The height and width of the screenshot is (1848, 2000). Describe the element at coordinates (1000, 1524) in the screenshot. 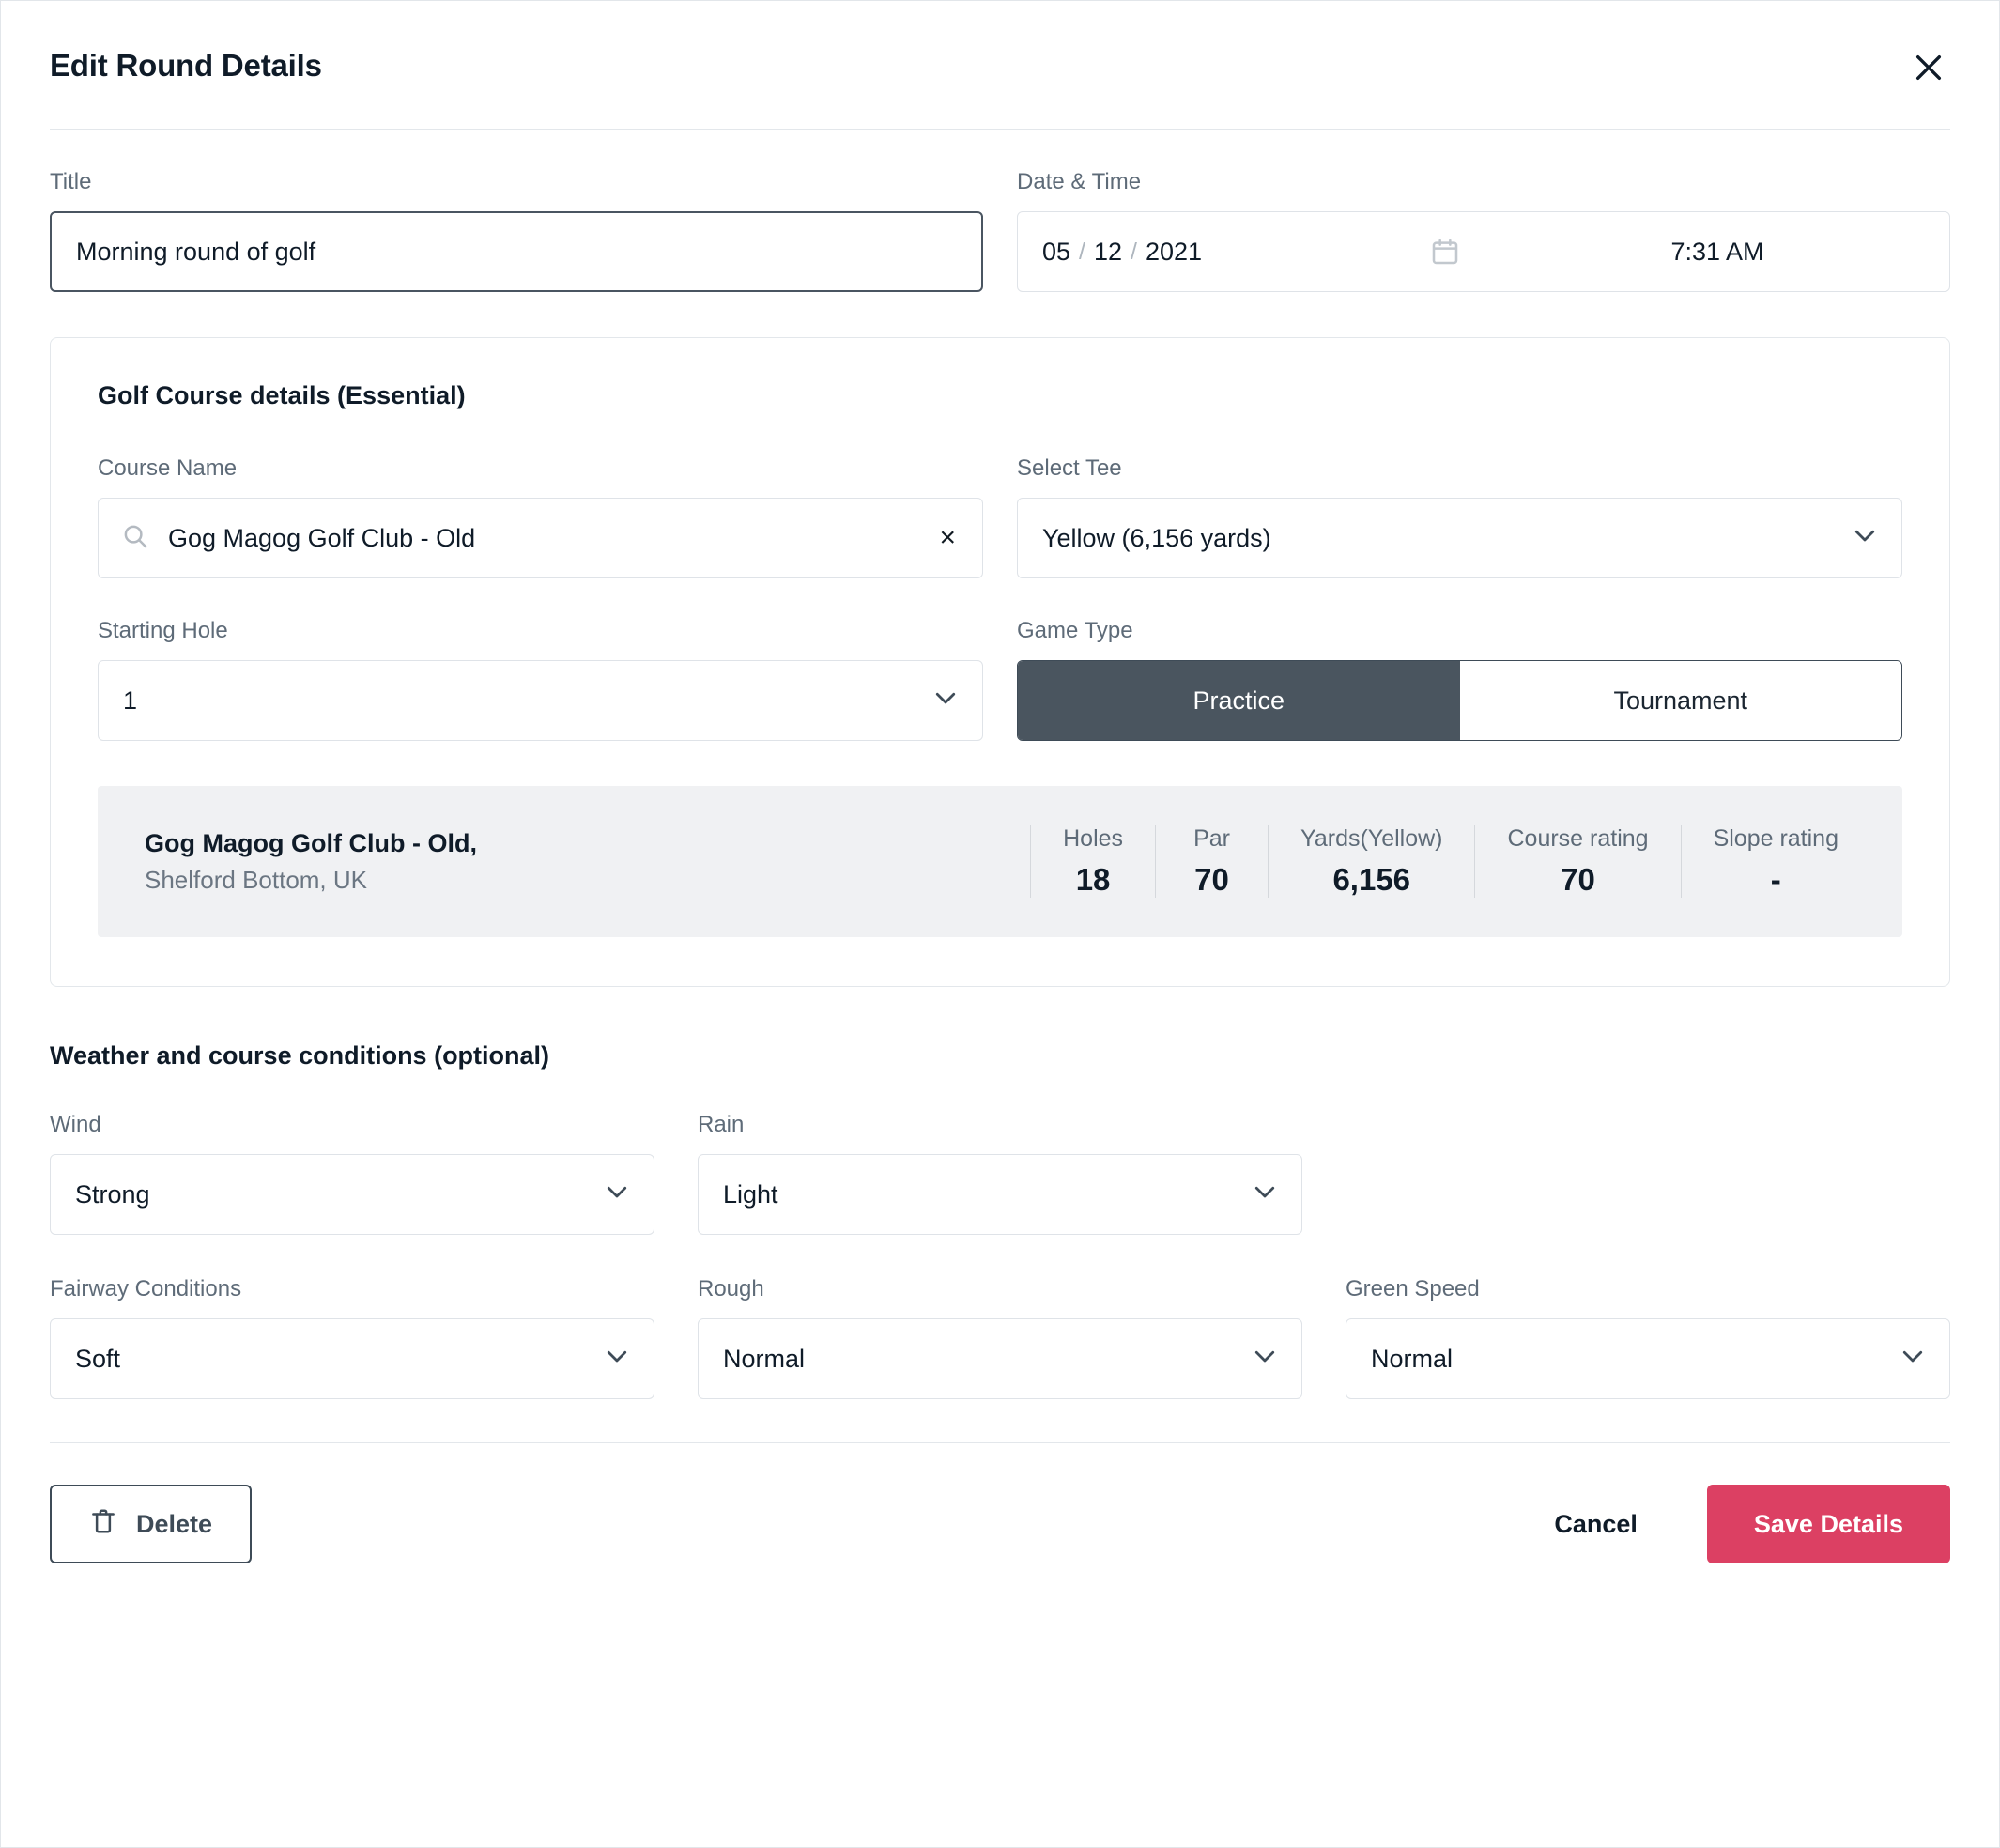

I see `modal-footer: Delete Cancel Save Details` at that location.